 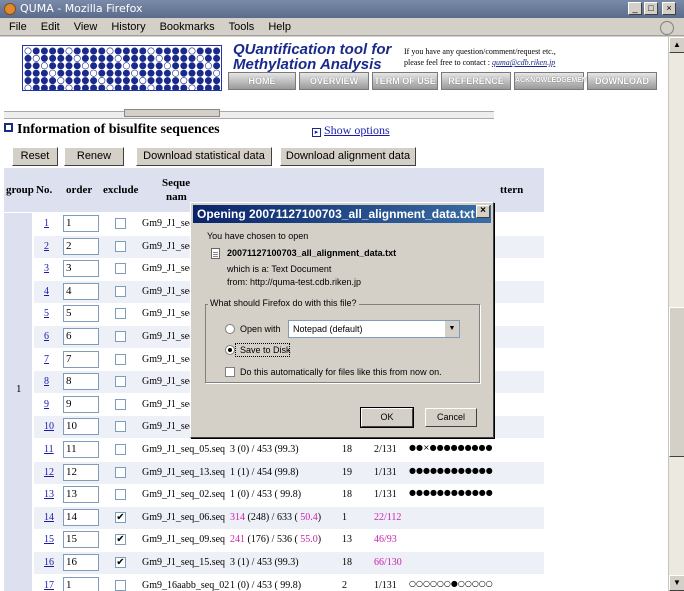 I want to click on row-number-link: 7, so click(x=46, y=359).